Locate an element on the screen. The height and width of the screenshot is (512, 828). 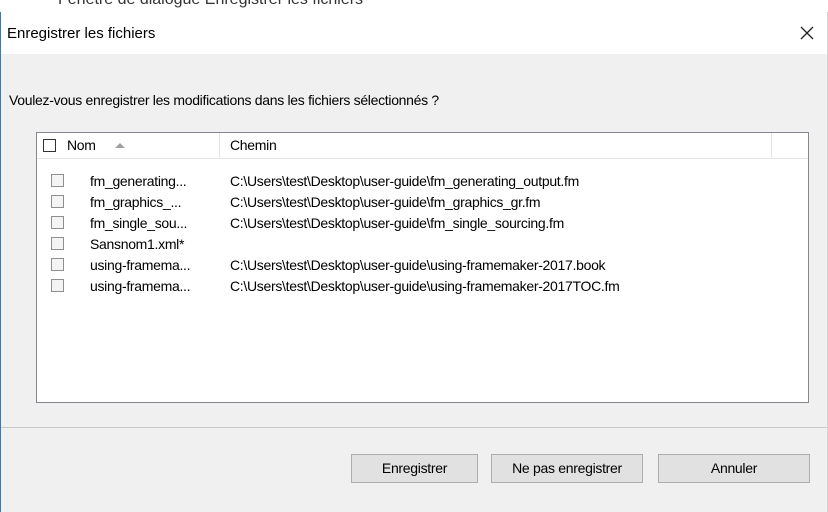
dialog-title: Enregistrer les fichiers is located at coordinates (81, 33).